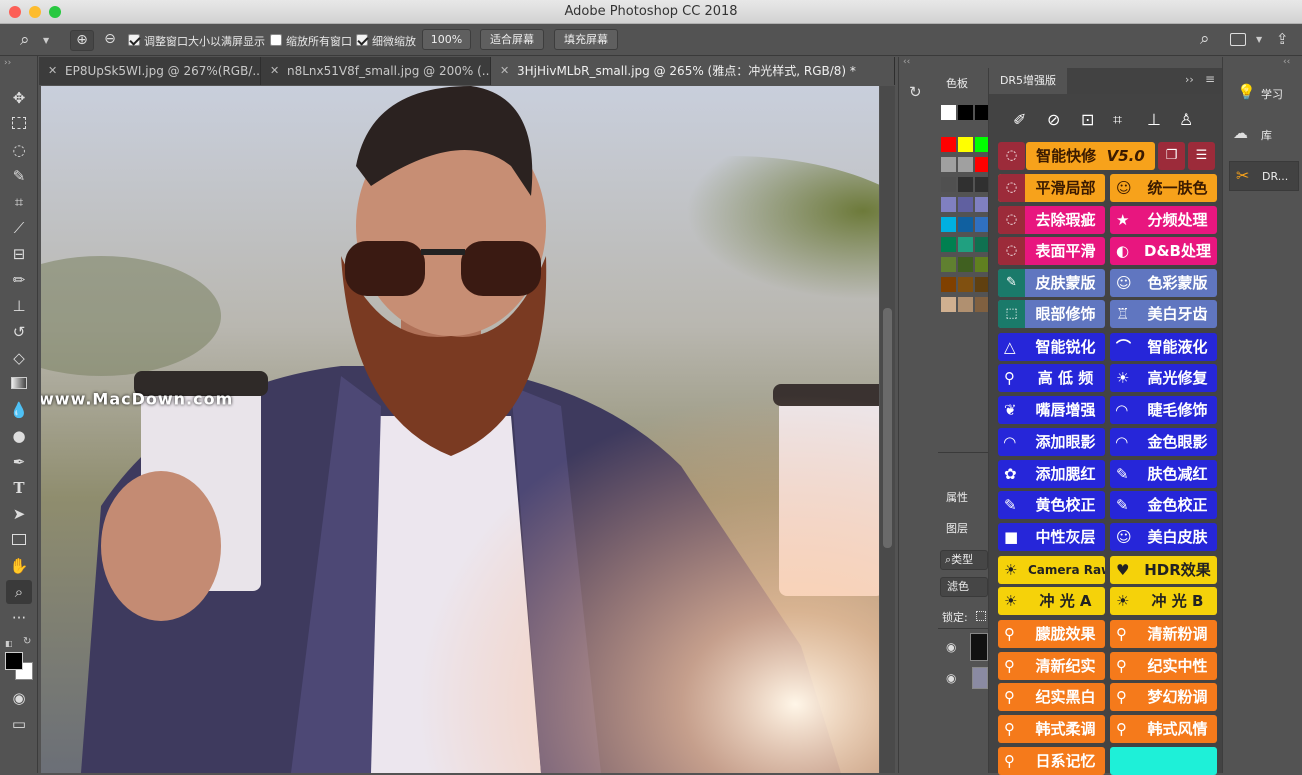 This screenshot has width=1302, height=775. I want to click on dr5-button-10-r: ✎ 金色校正, so click(1163, 505).